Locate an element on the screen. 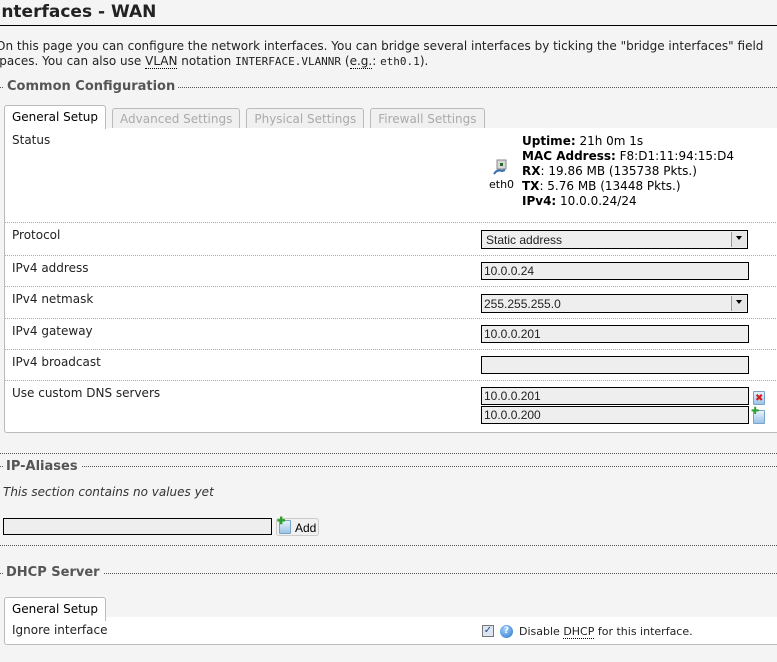 The image size is (777, 662). rx-line: RX: 19.86 MB (135738 Pkts.) is located at coordinates (628, 171).